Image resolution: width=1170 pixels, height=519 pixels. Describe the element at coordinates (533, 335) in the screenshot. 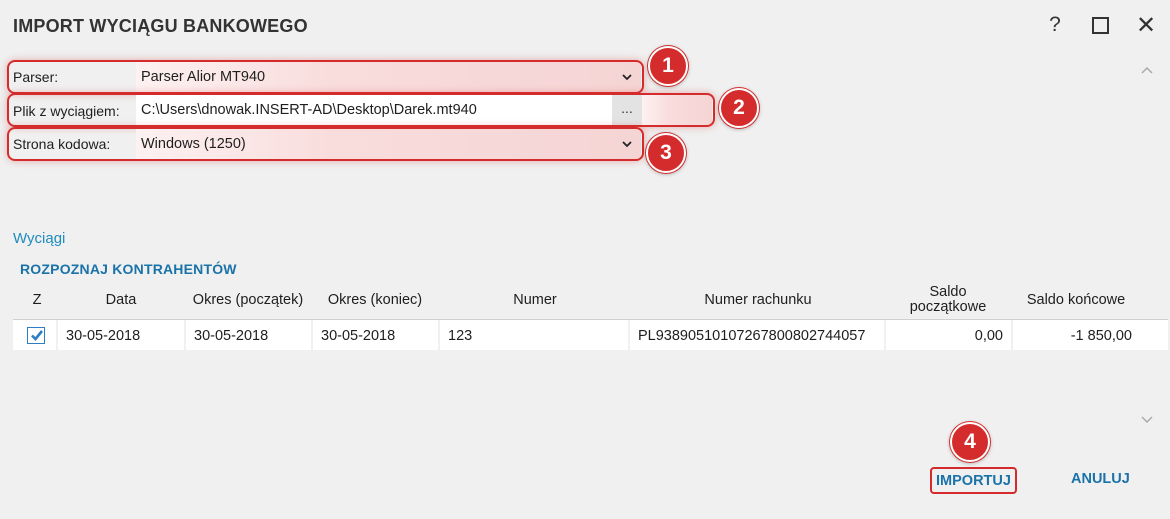

I see `cell-number: 123` at that location.